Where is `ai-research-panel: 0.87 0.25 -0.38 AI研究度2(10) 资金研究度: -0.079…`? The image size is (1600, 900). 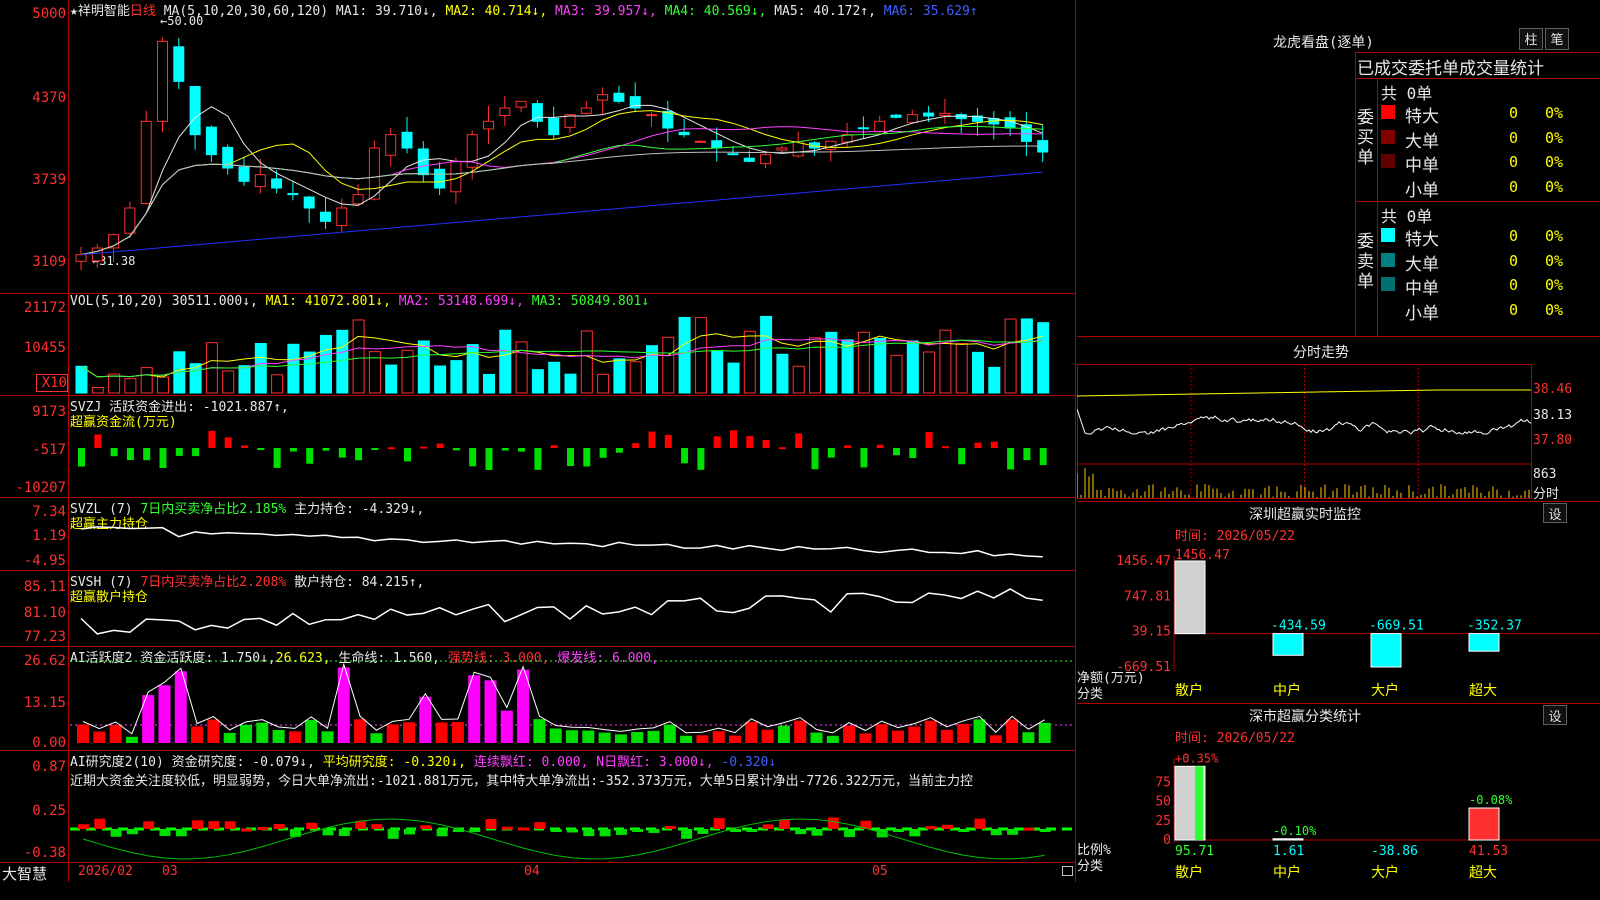
ai-research-panel: 0.87 0.25 -0.38 AI研究度2(10) 资金研究度: -0.079… is located at coordinates (538, 806).